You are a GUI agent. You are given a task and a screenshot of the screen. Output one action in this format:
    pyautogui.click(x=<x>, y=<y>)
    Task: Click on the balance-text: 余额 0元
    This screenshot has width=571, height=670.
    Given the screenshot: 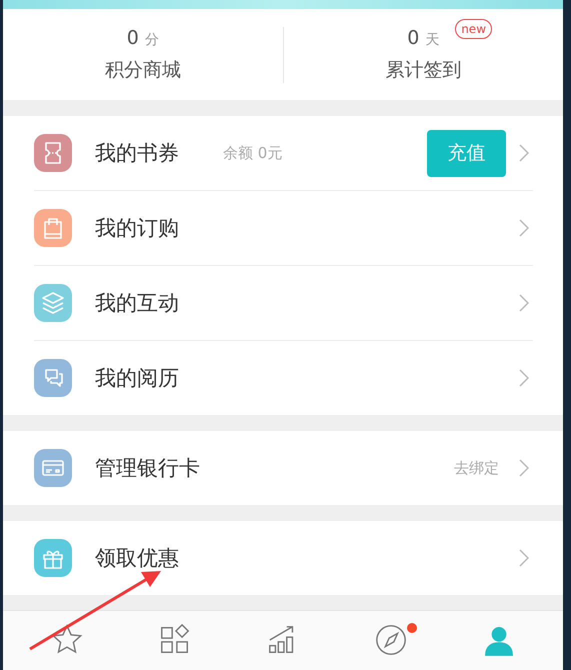 What is the action you would take?
    pyautogui.click(x=252, y=153)
    